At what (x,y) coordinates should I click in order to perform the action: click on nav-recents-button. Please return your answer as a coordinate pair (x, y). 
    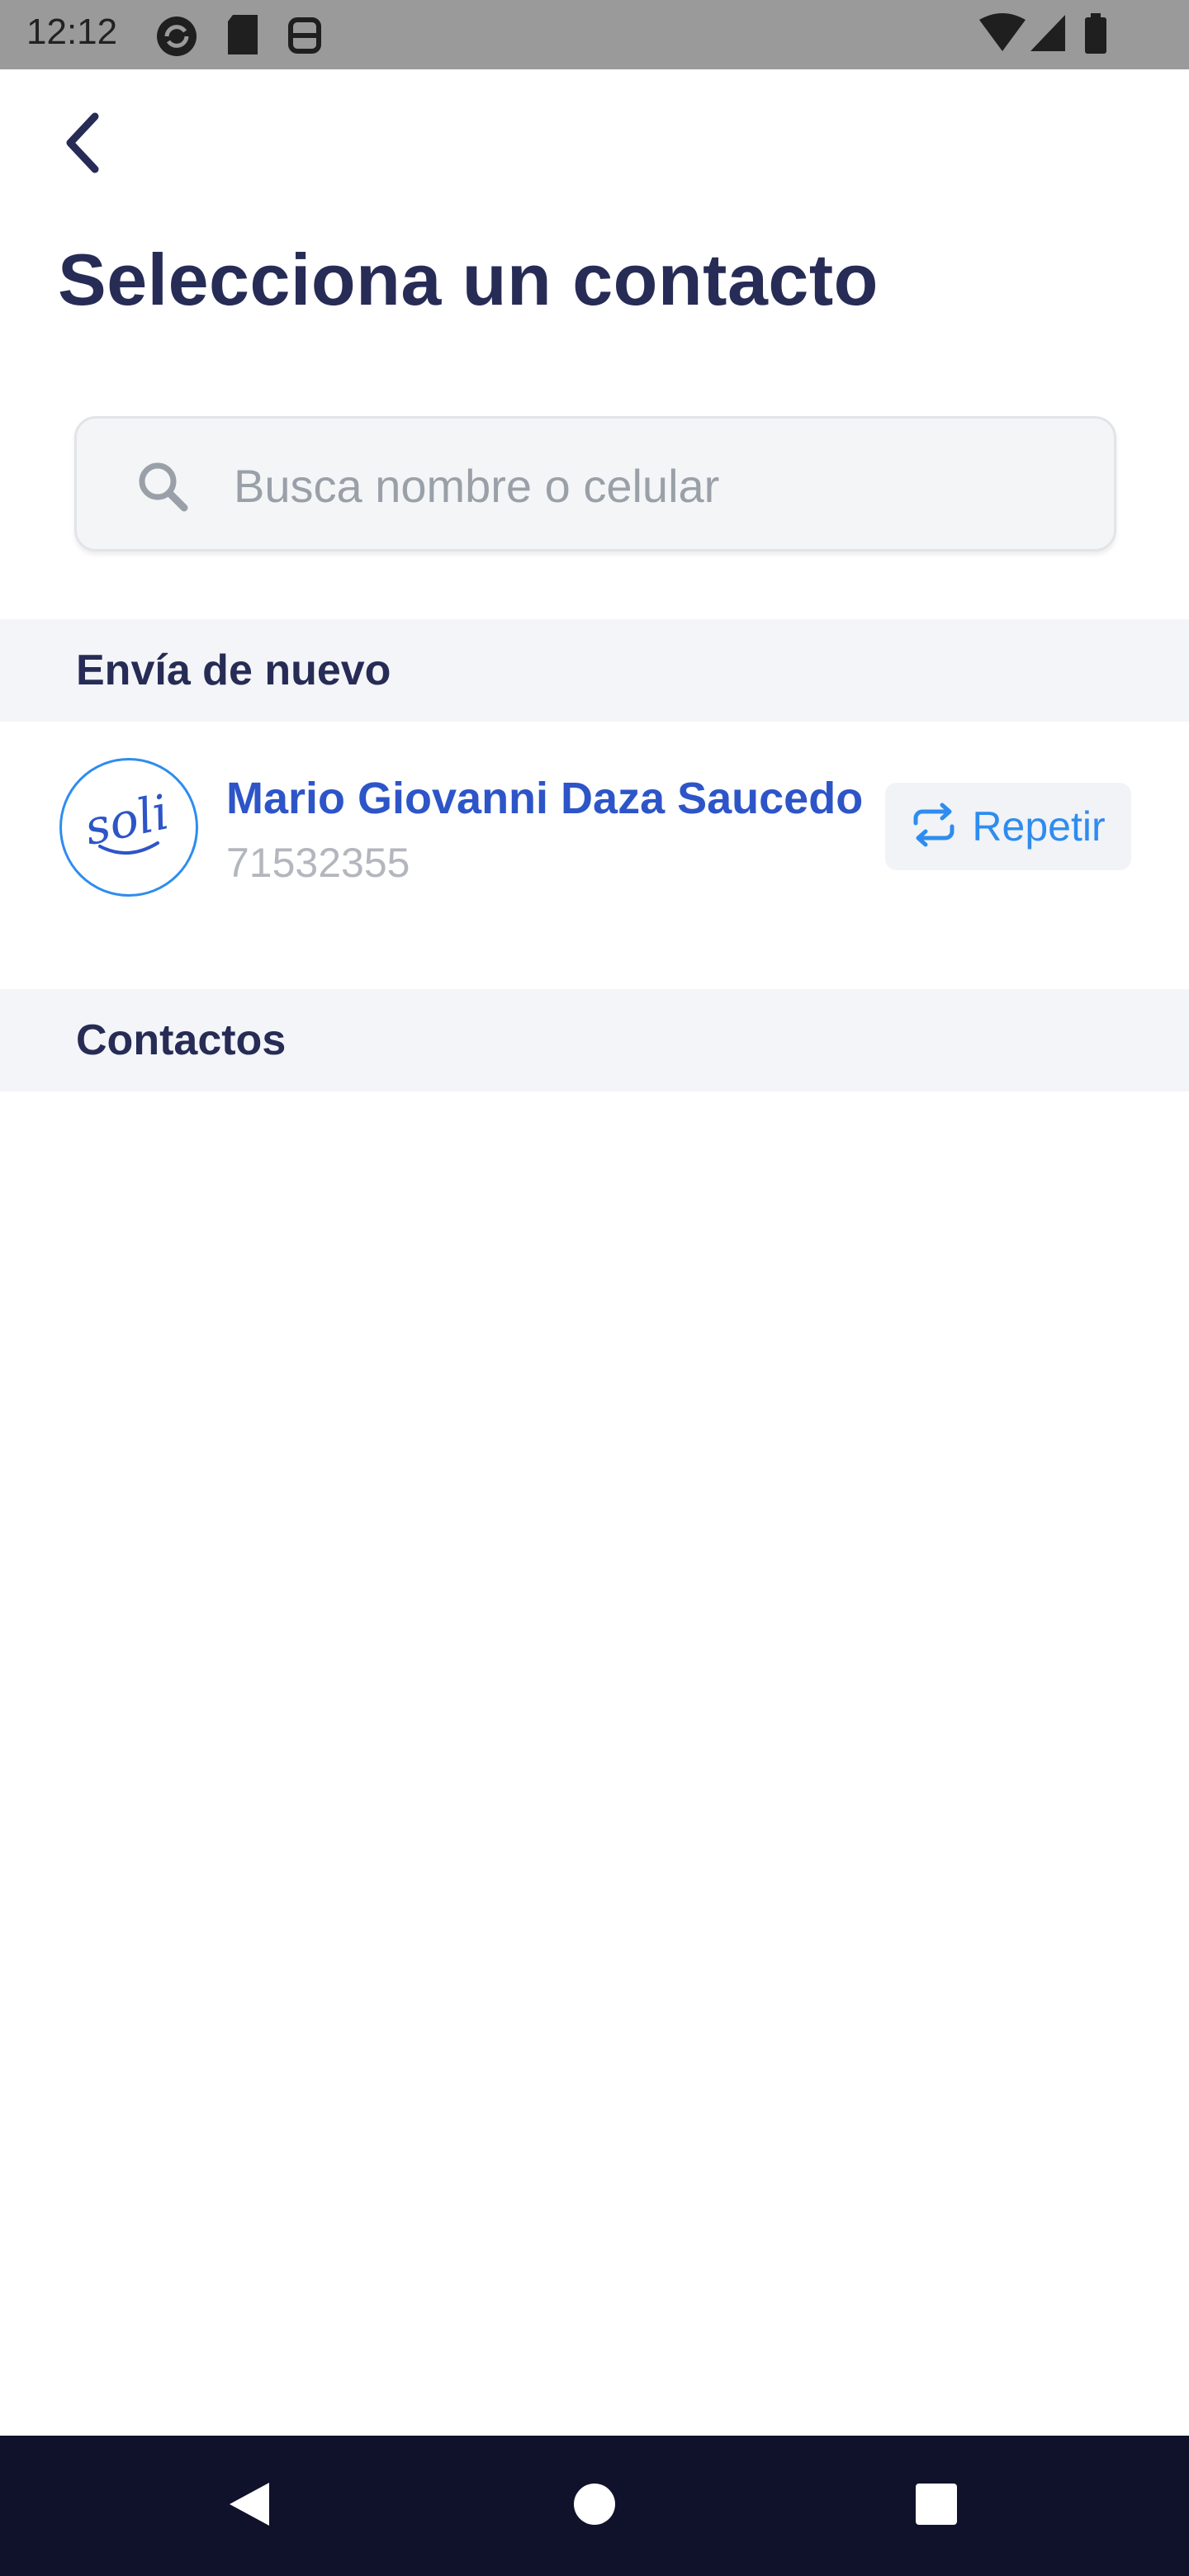
    Looking at the image, I should click on (936, 2506).